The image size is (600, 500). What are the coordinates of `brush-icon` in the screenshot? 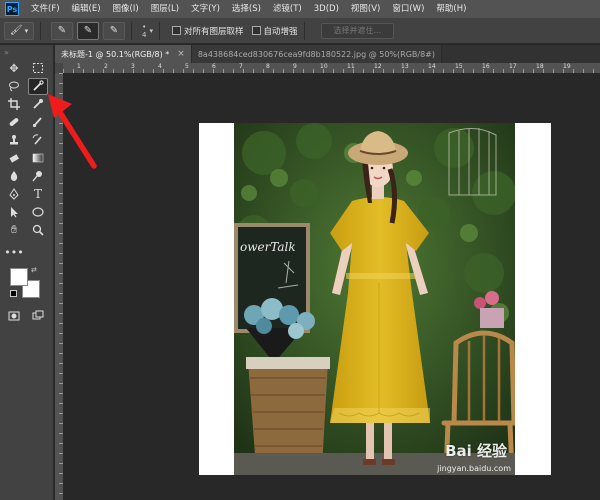 It's located at (37, 122).